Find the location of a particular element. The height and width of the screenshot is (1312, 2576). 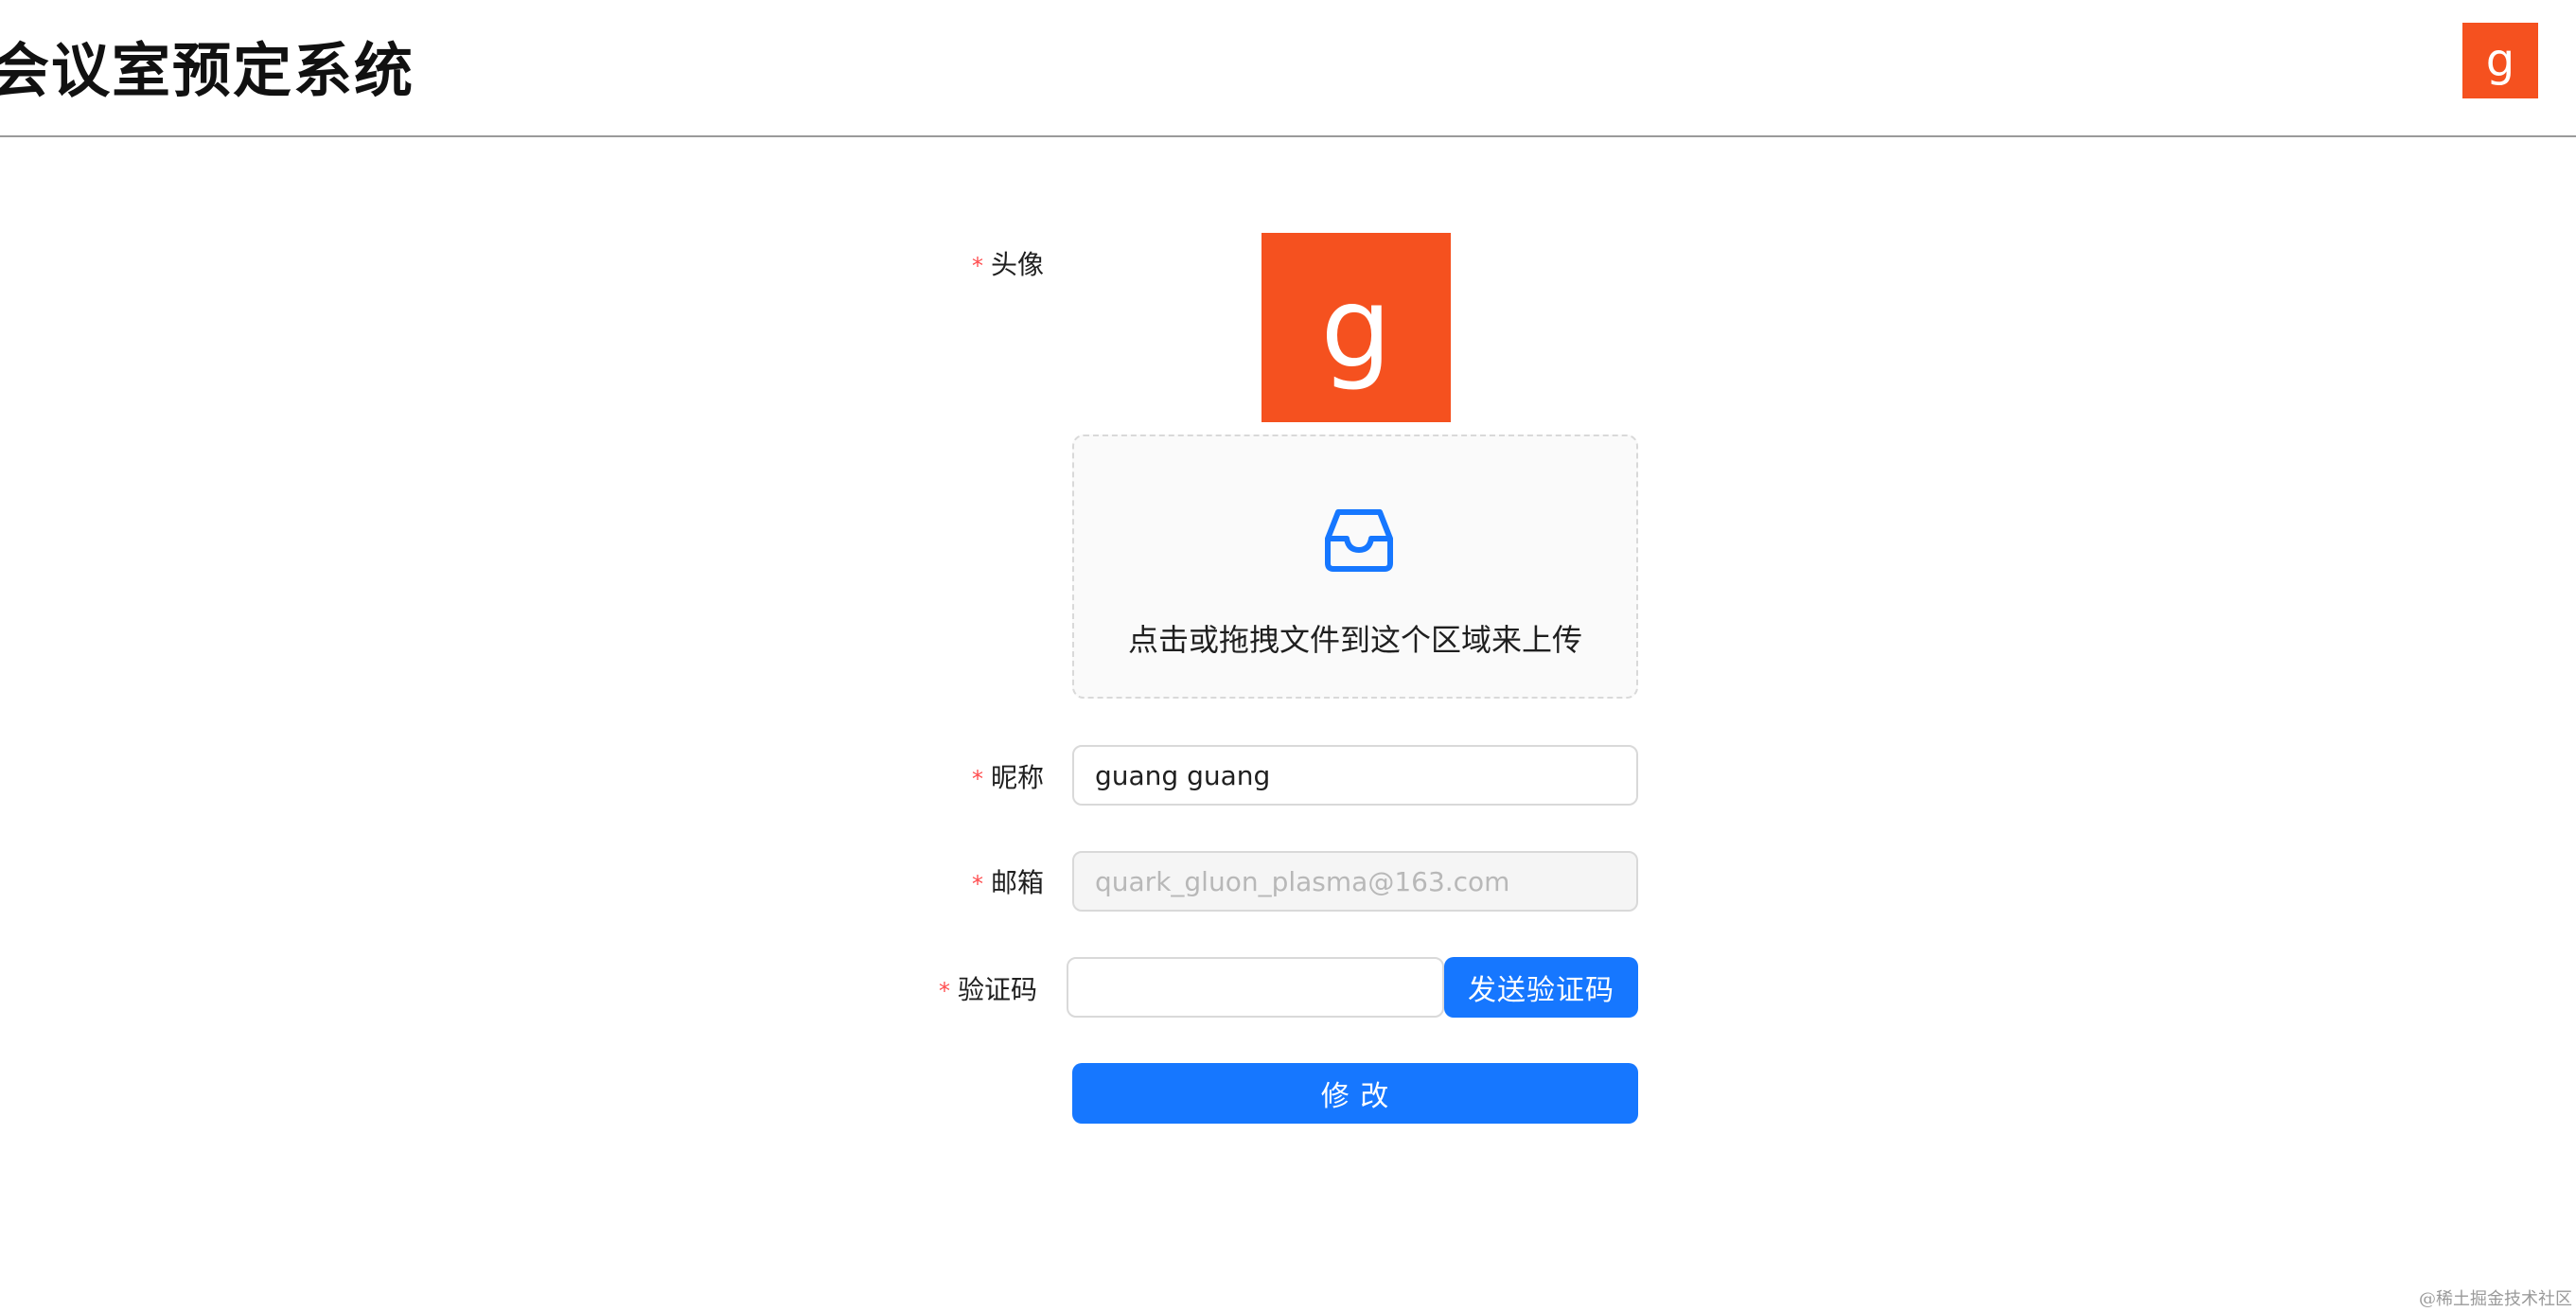

captcha-label: * 验证码 is located at coordinates (988, 988).